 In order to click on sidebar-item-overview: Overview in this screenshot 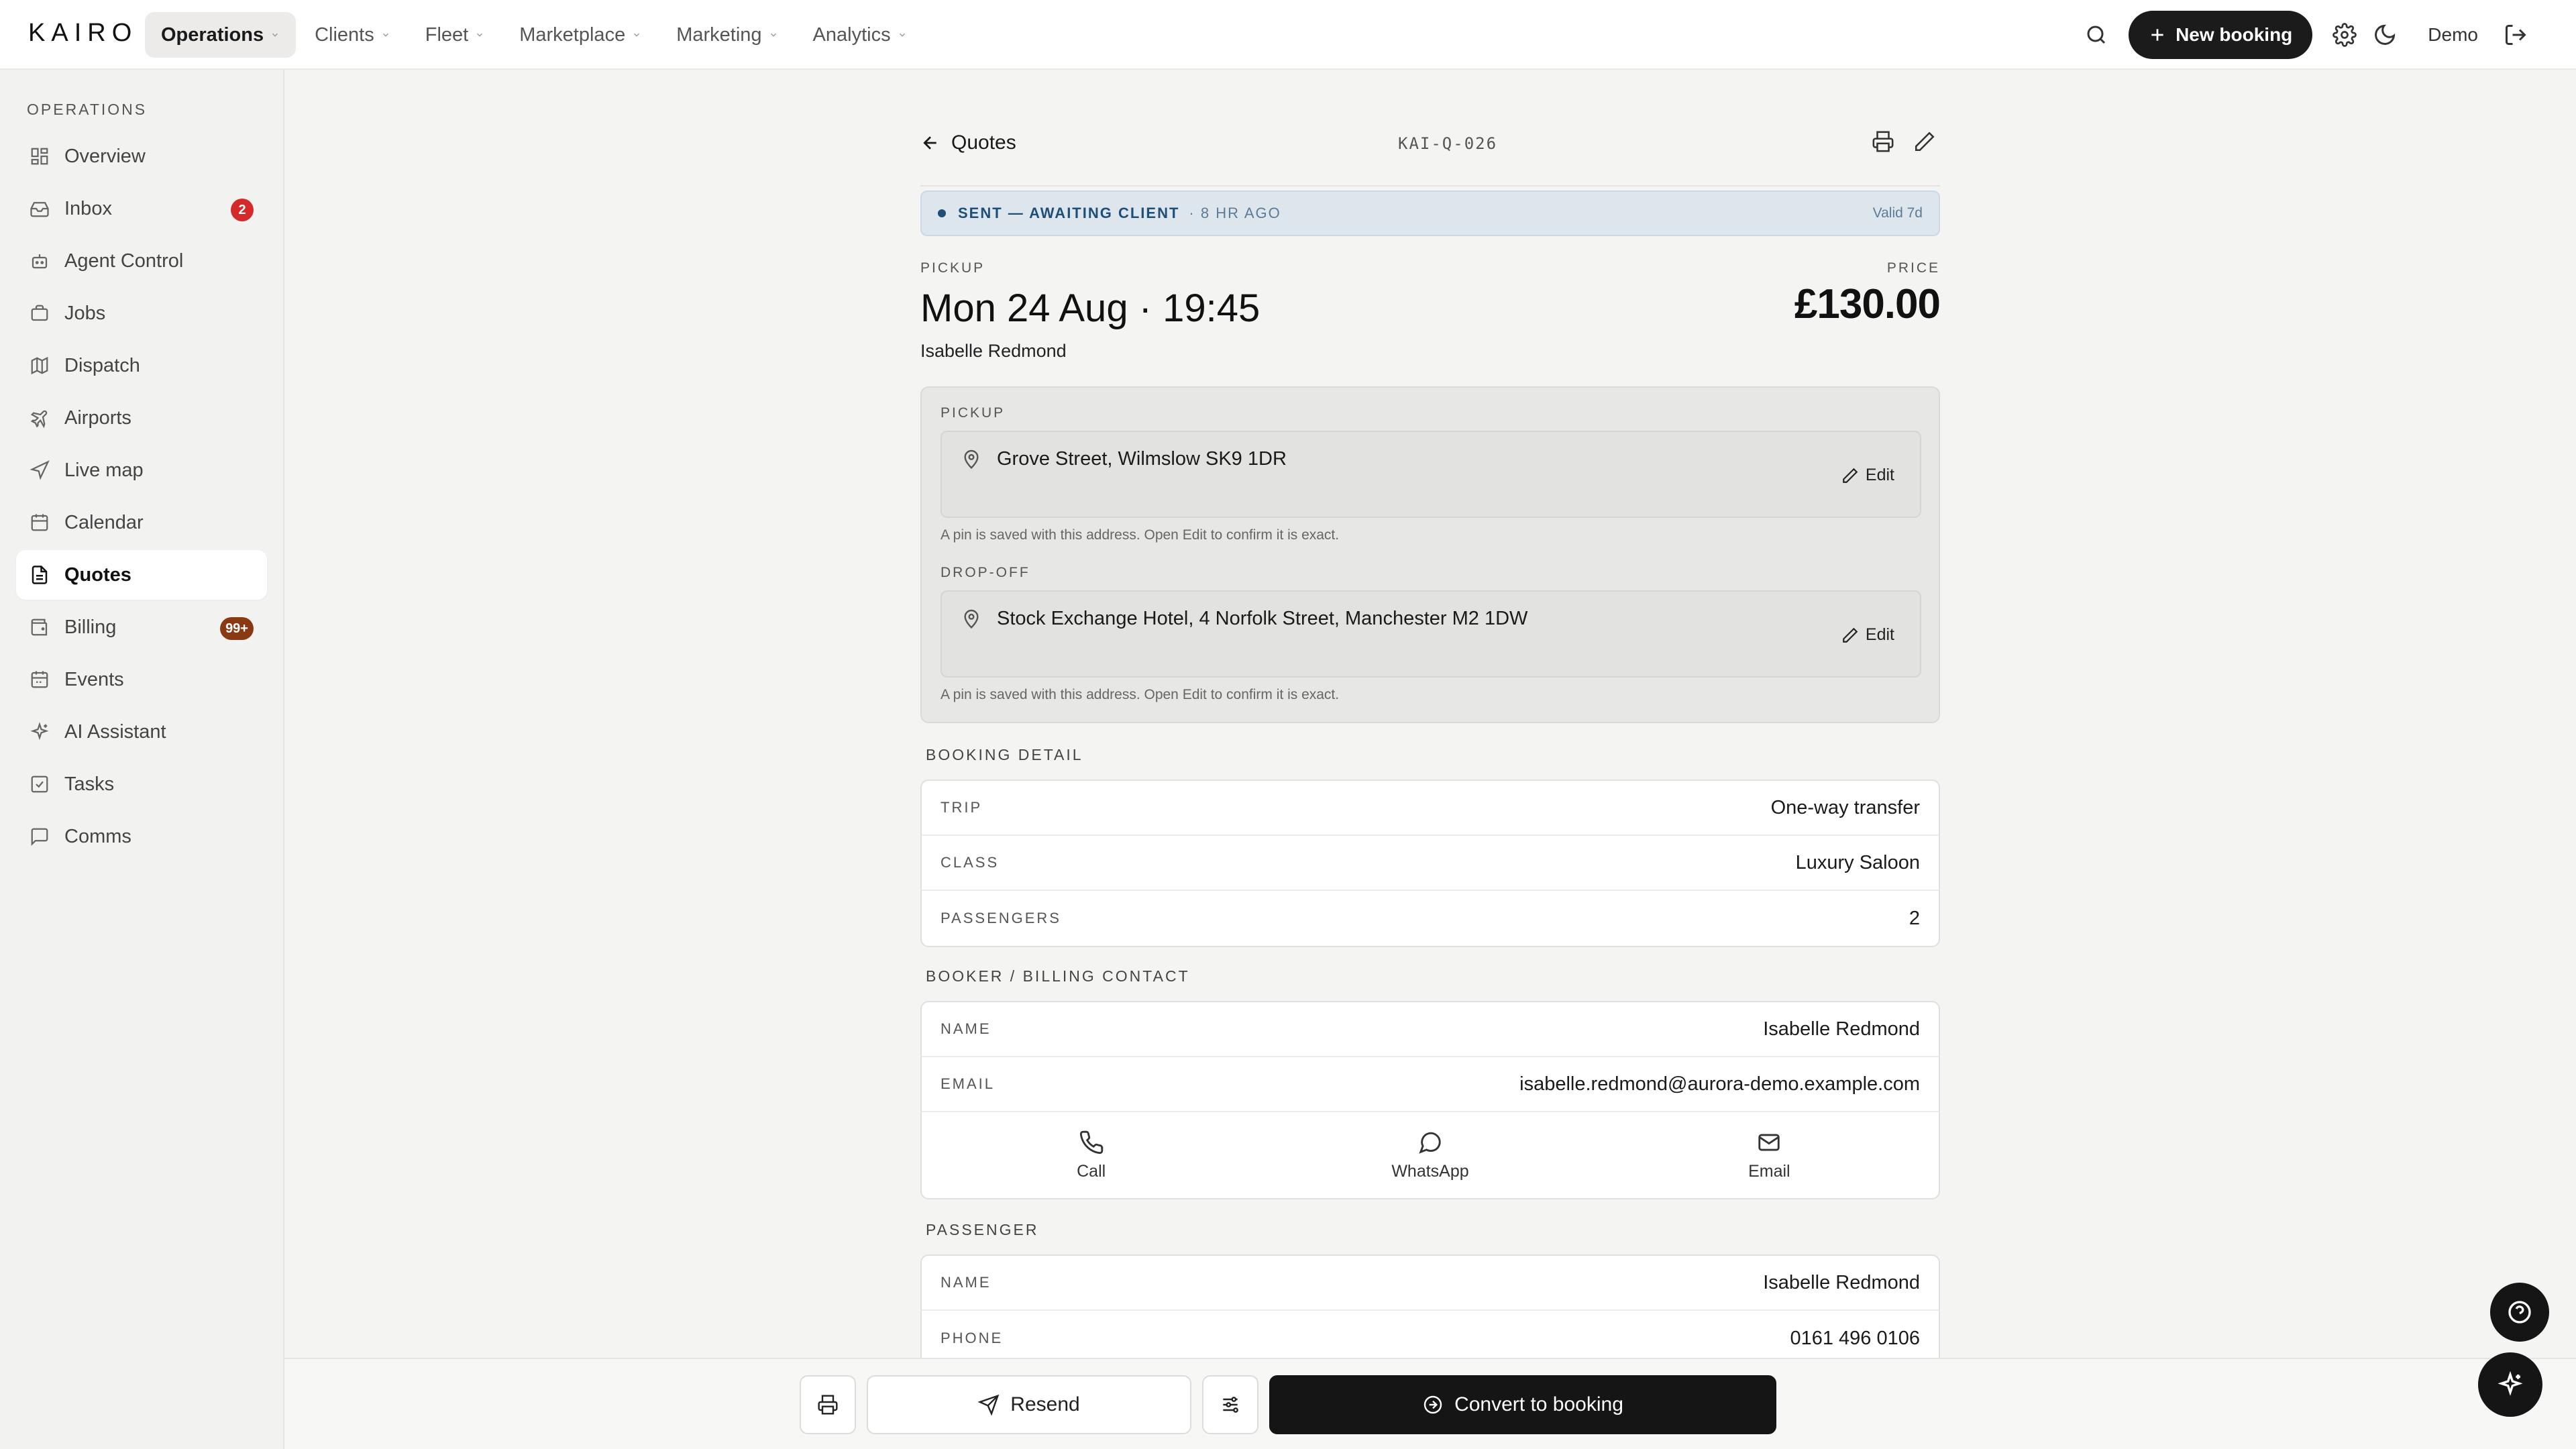, I will do `click(141, 156)`.